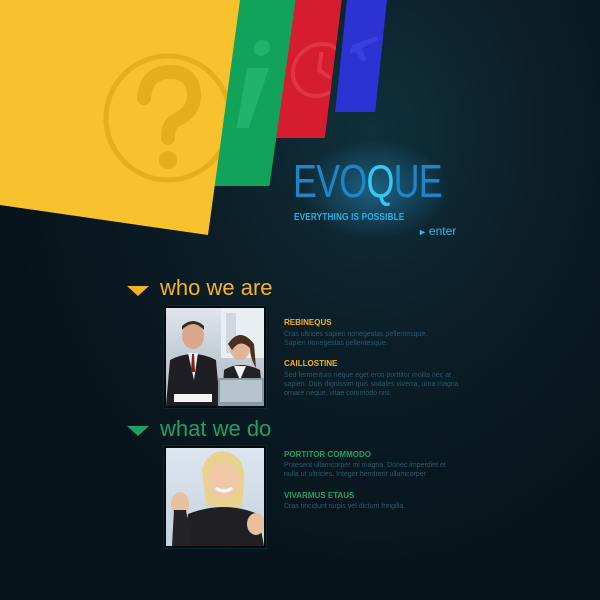 Image resolution: width=600 pixels, height=600 pixels. Describe the element at coordinates (442, 231) in the screenshot. I see `enter-label: enter` at that location.